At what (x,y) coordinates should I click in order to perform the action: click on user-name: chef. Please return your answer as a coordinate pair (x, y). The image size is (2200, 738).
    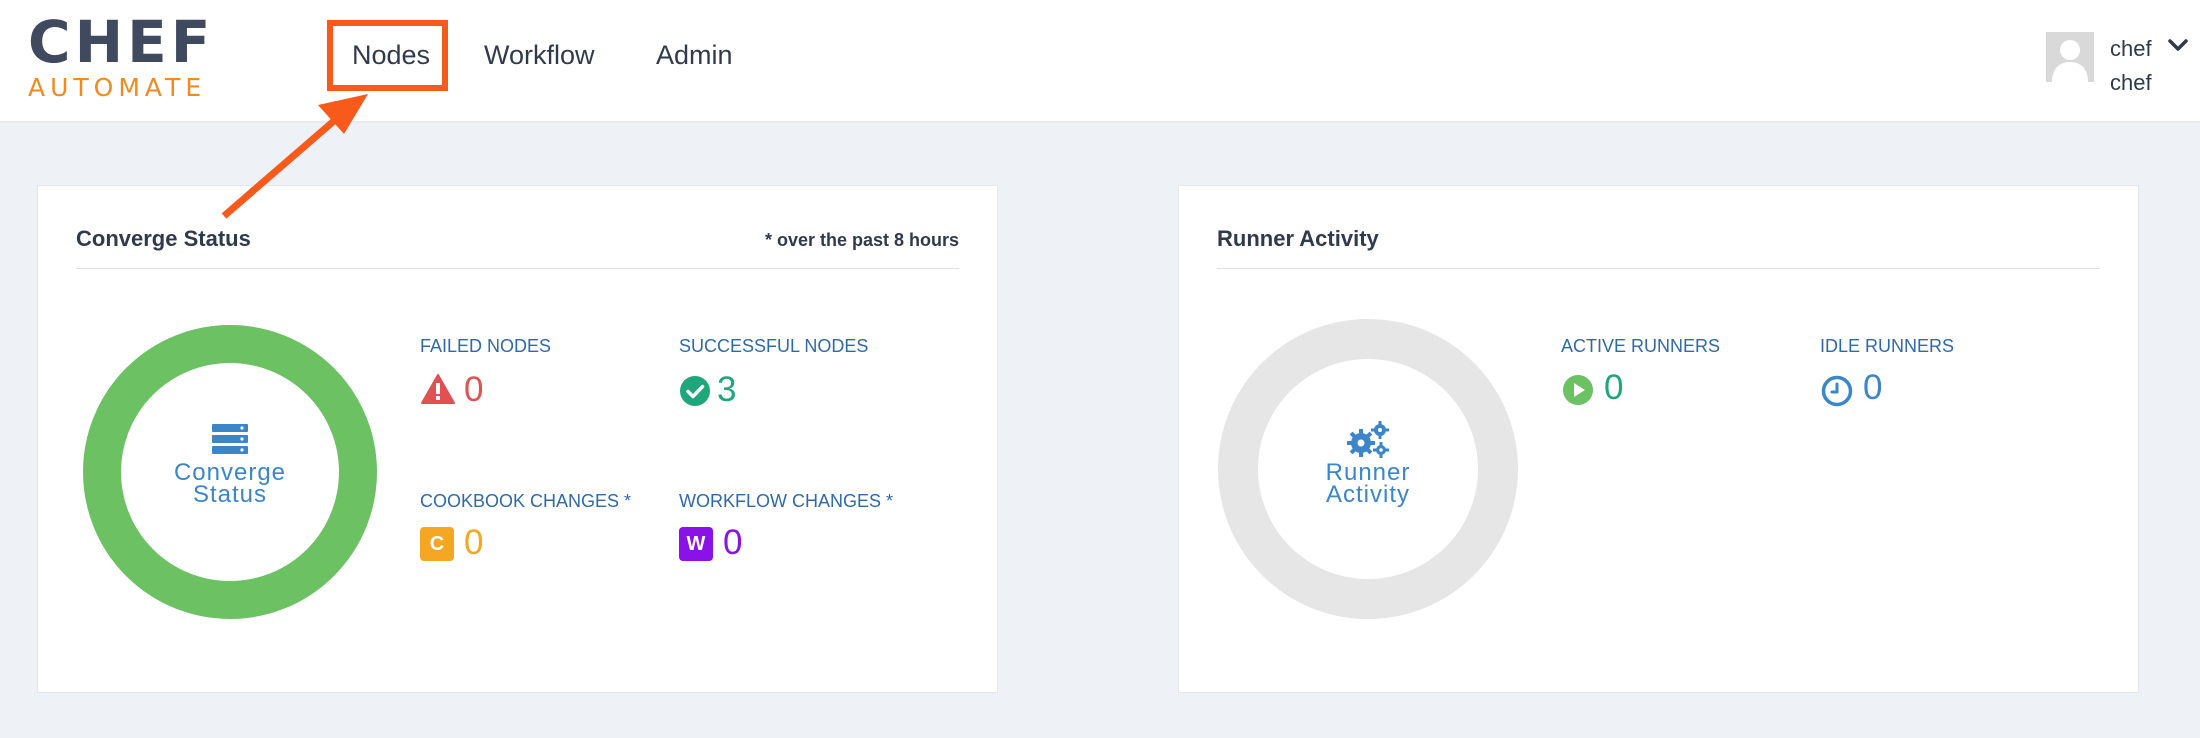
    Looking at the image, I should click on (2131, 48).